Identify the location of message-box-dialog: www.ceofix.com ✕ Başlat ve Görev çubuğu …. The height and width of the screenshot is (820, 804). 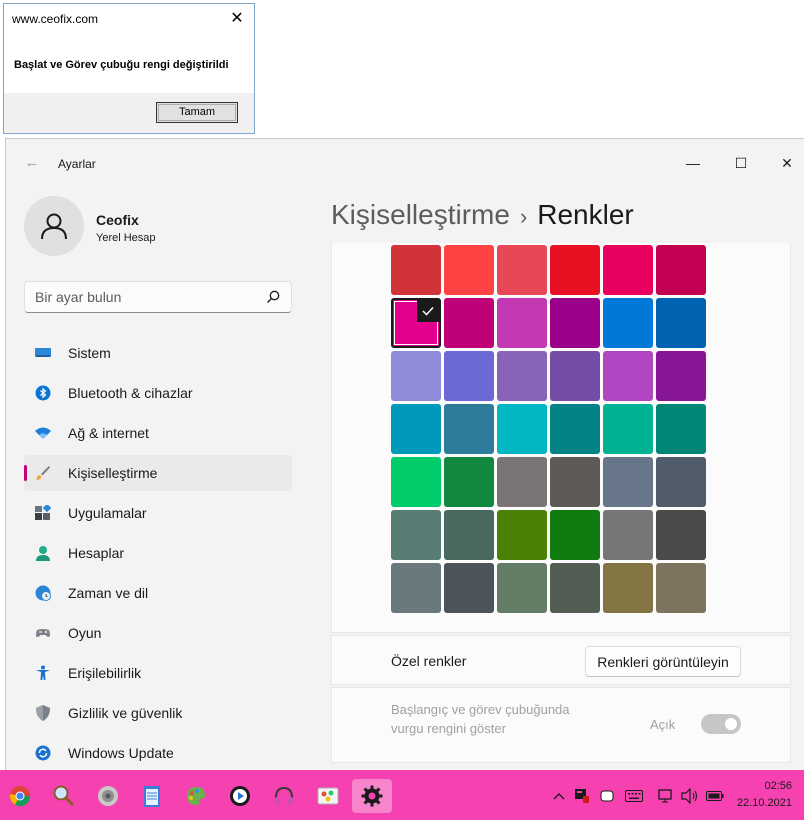
(129, 68).